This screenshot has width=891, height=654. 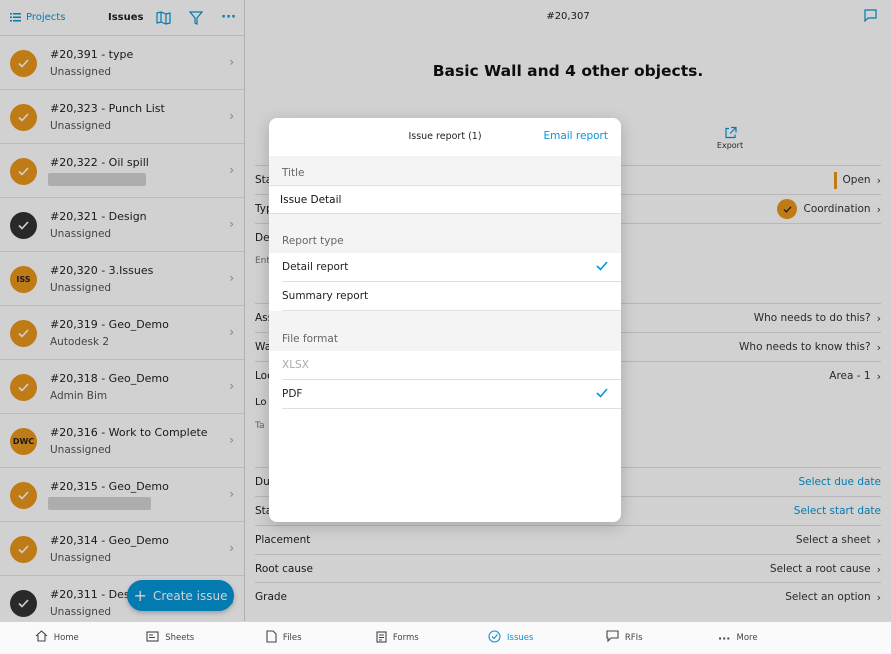 I want to click on nav-item-issues: Issues, so click(x=511, y=638).